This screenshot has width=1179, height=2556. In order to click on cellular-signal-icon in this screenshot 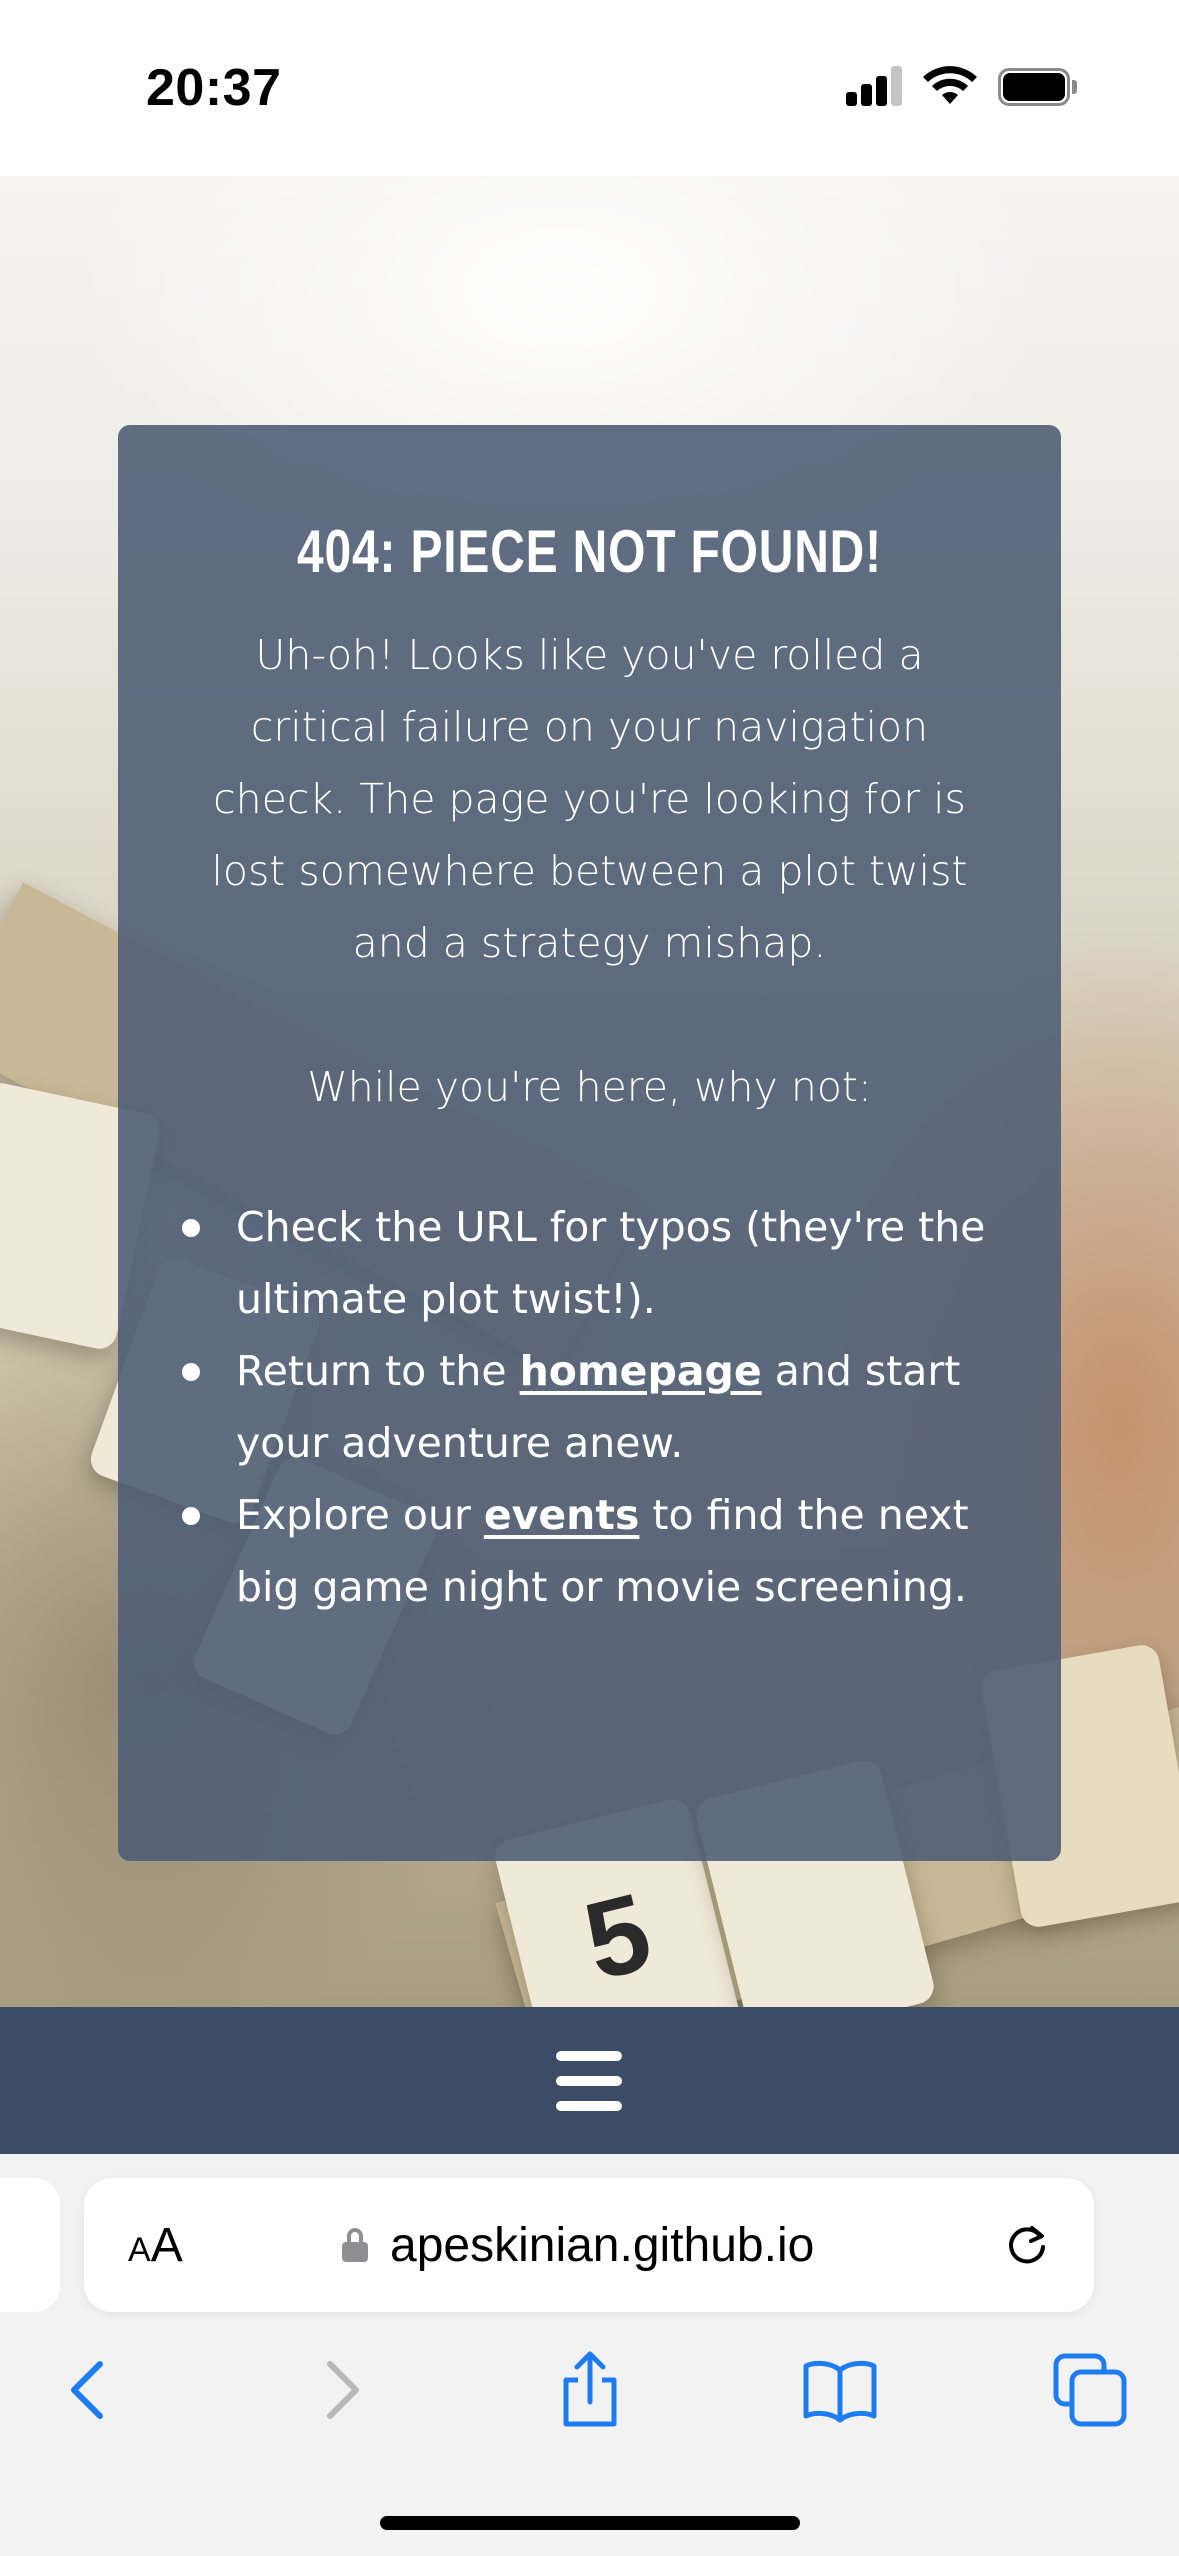, I will do `click(875, 86)`.